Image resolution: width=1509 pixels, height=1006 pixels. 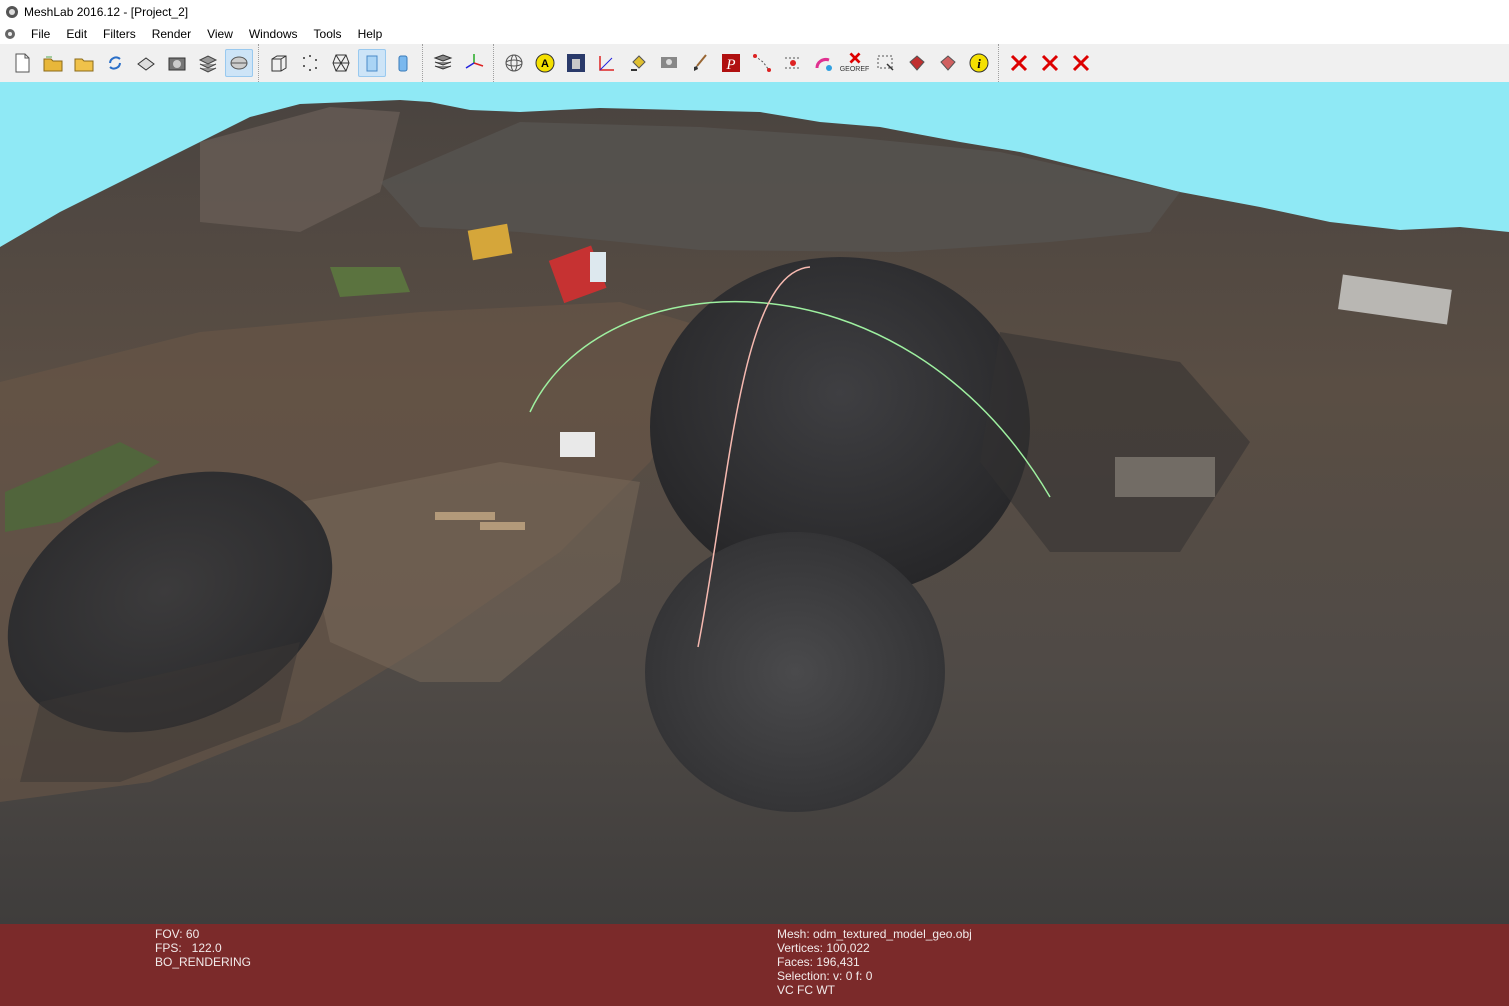 I want to click on georef-label: GEOREF, so click(x=854, y=69).